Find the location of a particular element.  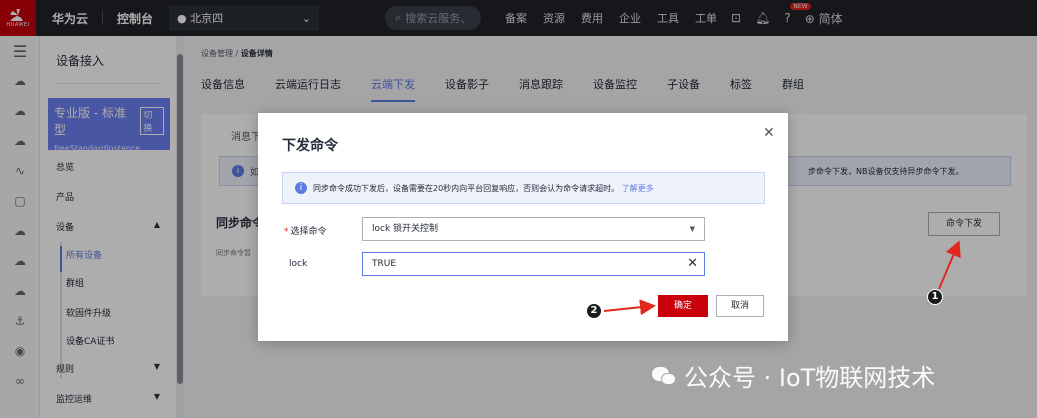

annotation-badge-2: 2 is located at coordinates (594, 311).